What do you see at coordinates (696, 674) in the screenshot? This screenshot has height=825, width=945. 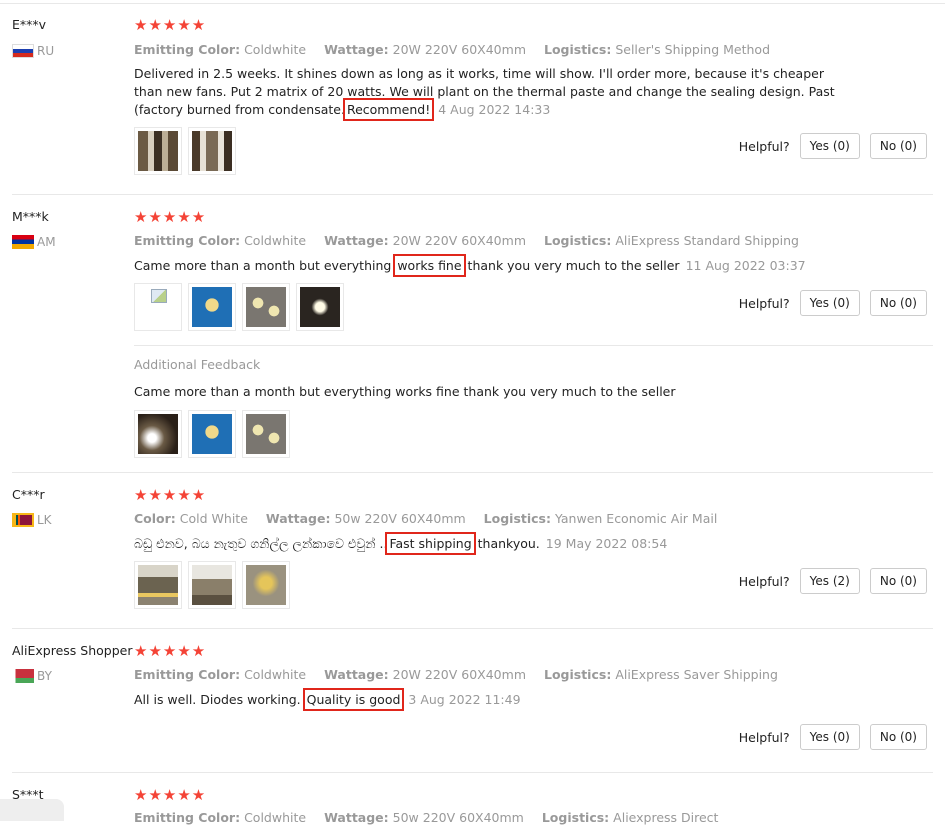 I see `attr-value: AliExpress Saver Shipping` at bounding box center [696, 674].